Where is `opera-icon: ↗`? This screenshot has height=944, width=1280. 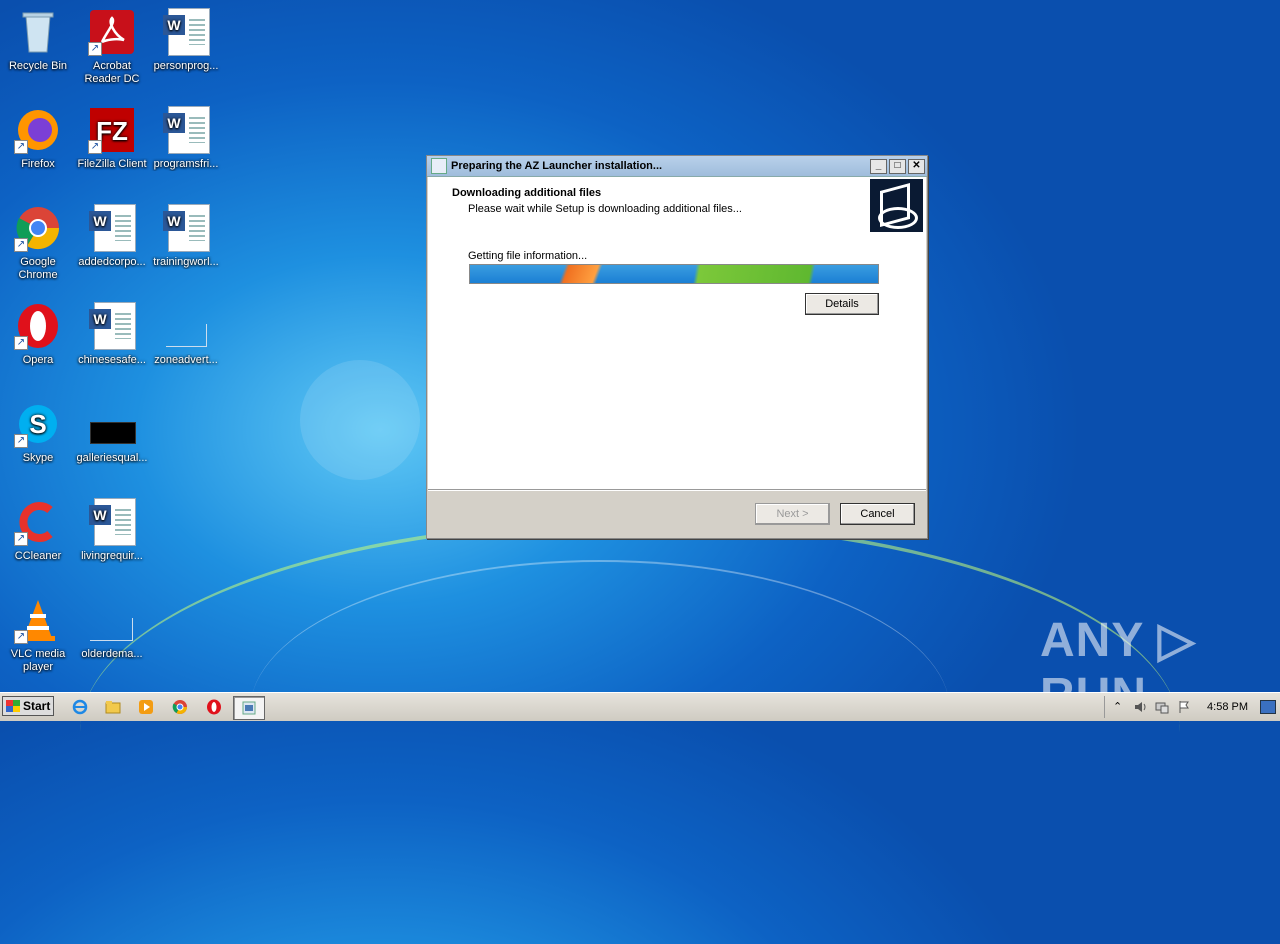
opera-icon: ↗ is located at coordinates (38, 326).